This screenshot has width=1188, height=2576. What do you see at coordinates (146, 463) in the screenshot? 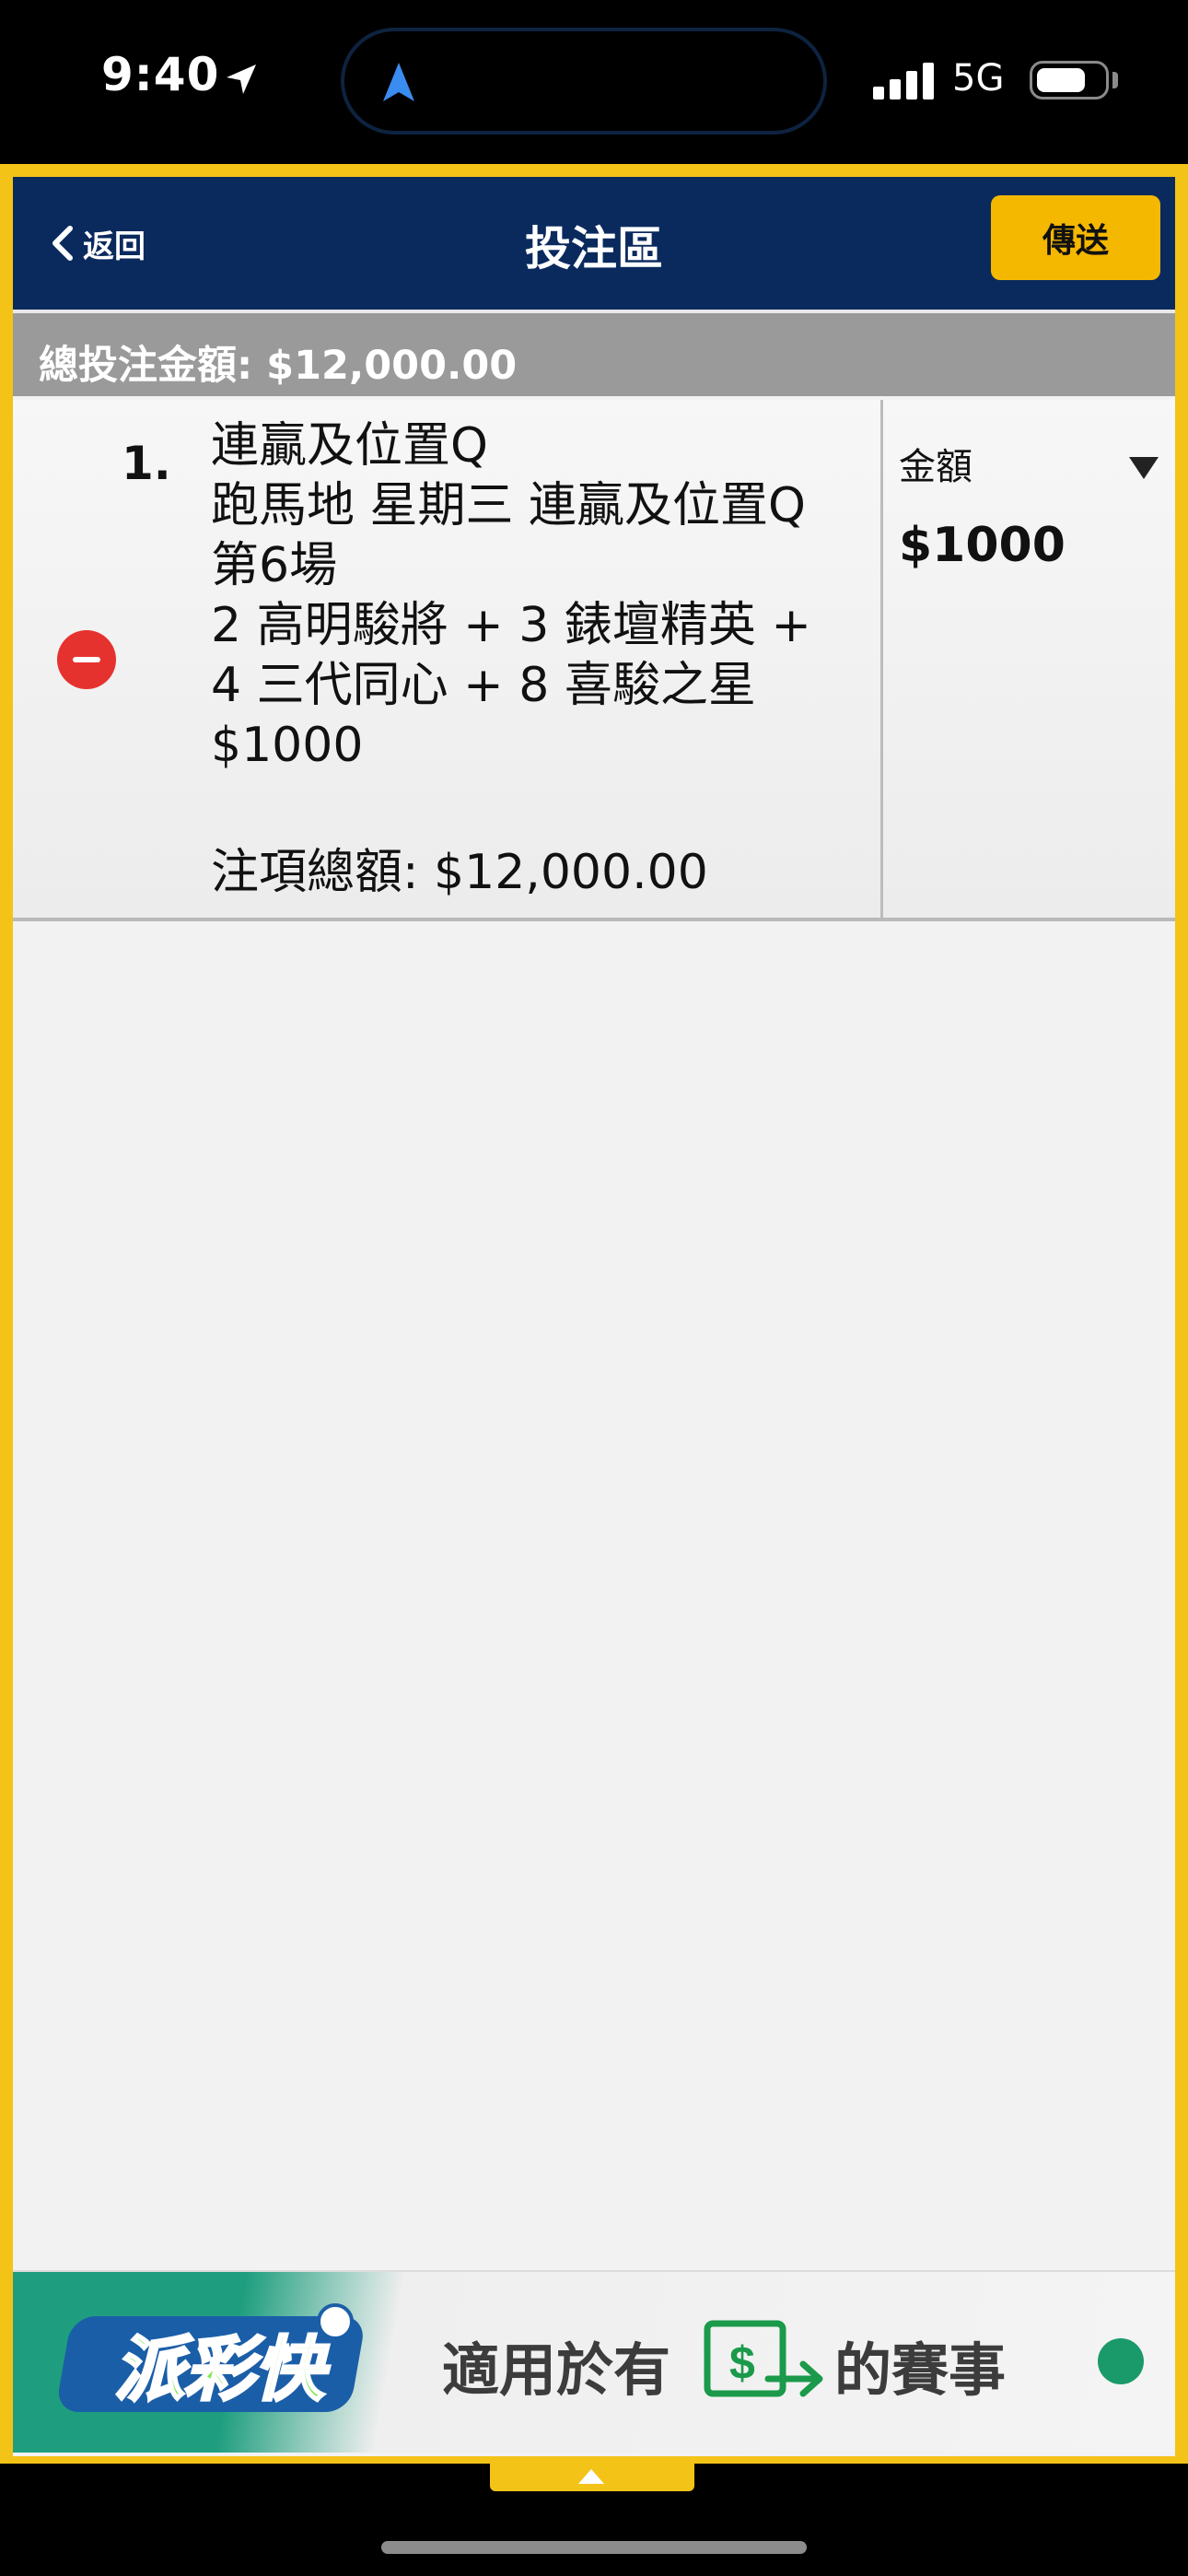
I see `bet-number: 1.` at bounding box center [146, 463].